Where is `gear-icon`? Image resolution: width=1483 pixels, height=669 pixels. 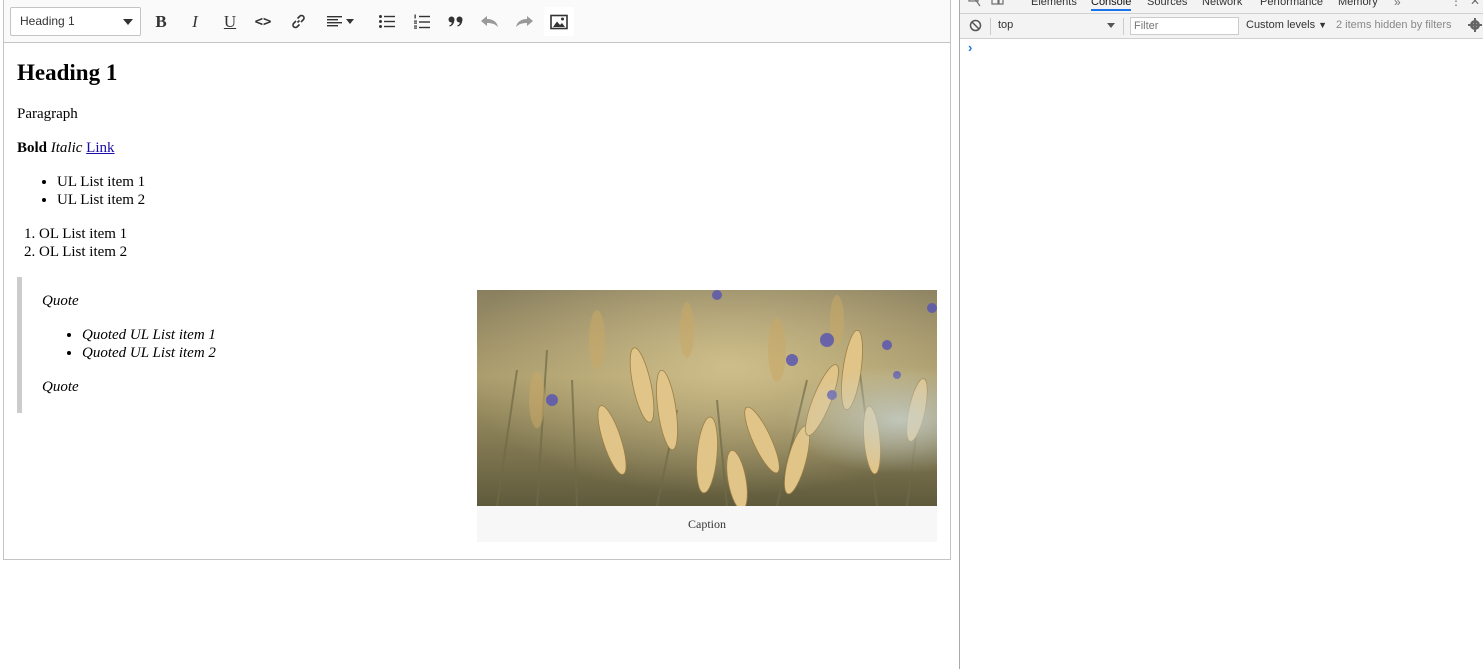 gear-icon is located at coordinates (1475, 26).